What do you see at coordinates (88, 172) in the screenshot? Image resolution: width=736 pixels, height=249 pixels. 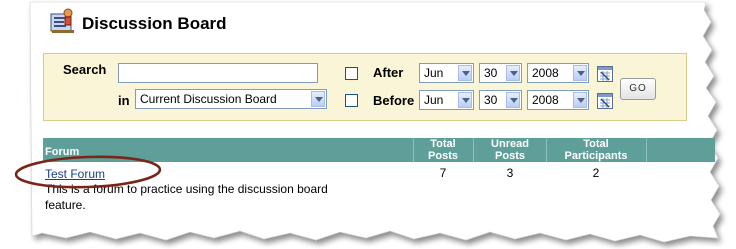 I see `annotation-ellipse` at bounding box center [88, 172].